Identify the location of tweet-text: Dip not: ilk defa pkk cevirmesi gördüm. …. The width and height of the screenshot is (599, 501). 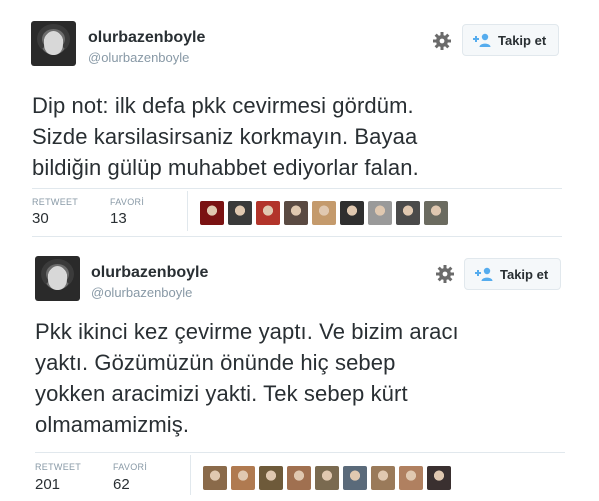
(225, 136).